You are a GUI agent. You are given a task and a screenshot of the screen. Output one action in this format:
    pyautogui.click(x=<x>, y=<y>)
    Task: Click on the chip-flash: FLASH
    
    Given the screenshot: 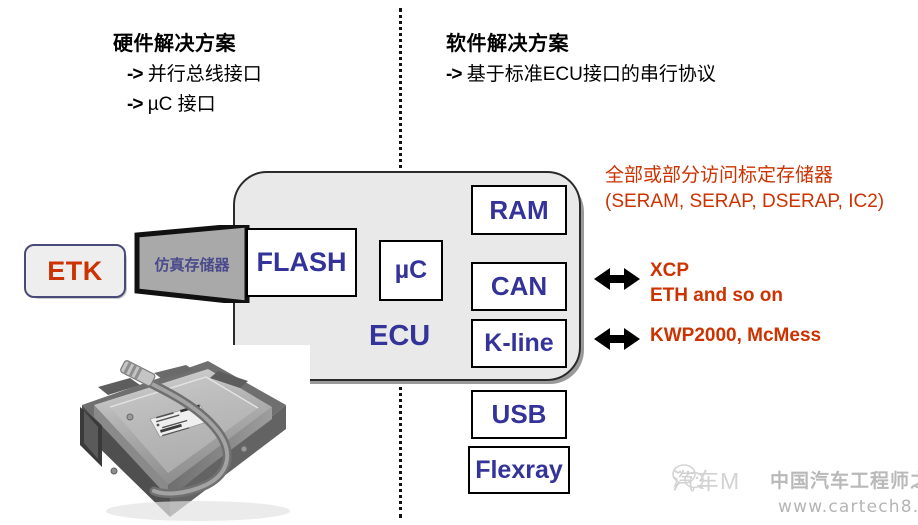 What is the action you would take?
    pyautogui.click(x=301, y=262)
    